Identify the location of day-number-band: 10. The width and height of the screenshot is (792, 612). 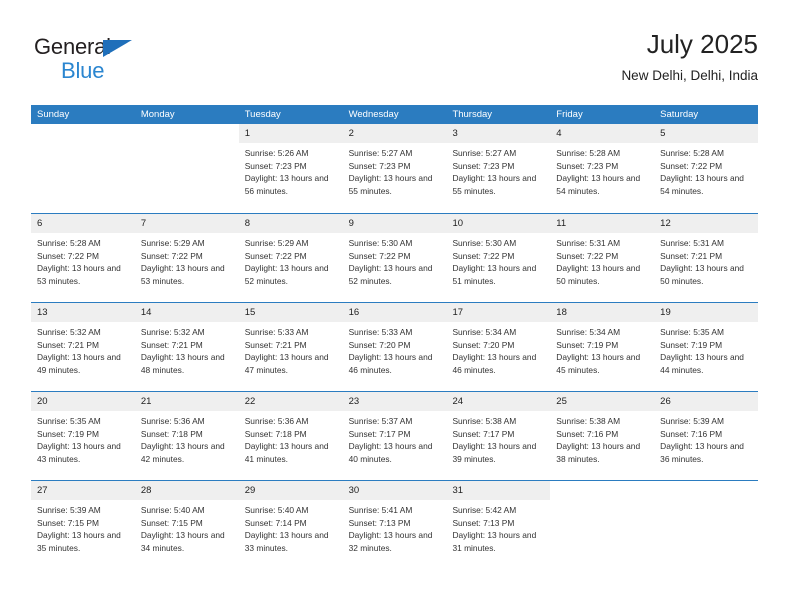
(498, 223).